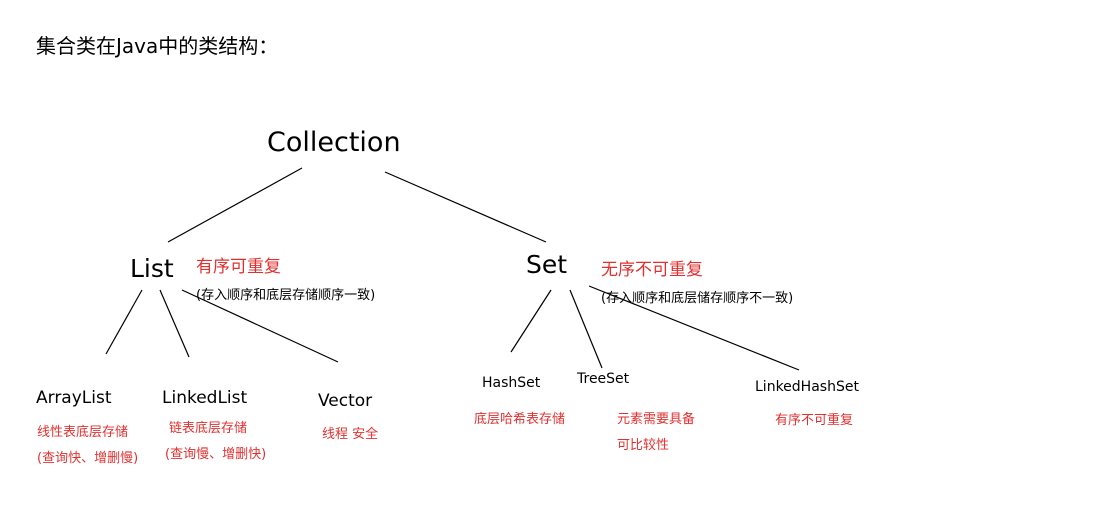 The width and height of the screenshot is (1116, 522). Describe the element at coordinates (656, 419) in the screenshot. I see `treeset-desc-requirement: 元素需要具备` at that location.